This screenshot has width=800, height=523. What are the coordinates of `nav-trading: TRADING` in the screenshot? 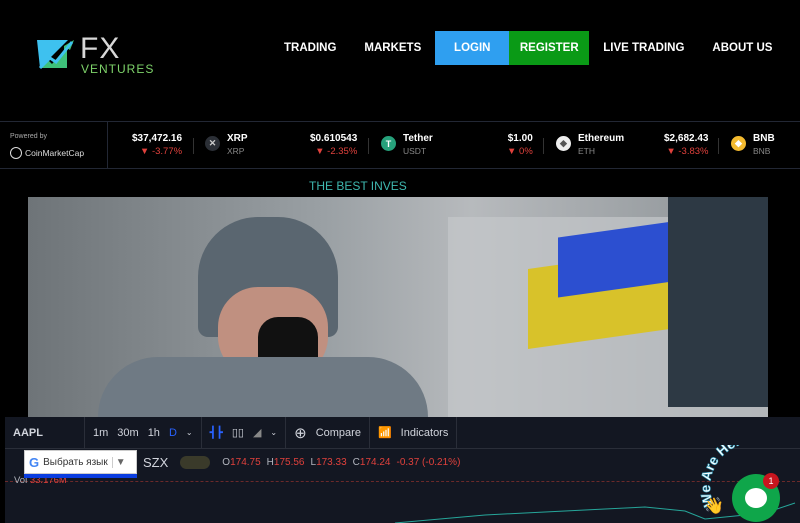 It's located at (310, 48).